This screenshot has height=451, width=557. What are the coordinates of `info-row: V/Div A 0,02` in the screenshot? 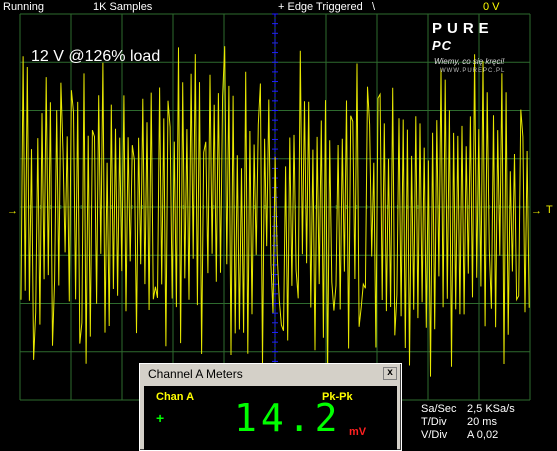 It's located at (468, 435).